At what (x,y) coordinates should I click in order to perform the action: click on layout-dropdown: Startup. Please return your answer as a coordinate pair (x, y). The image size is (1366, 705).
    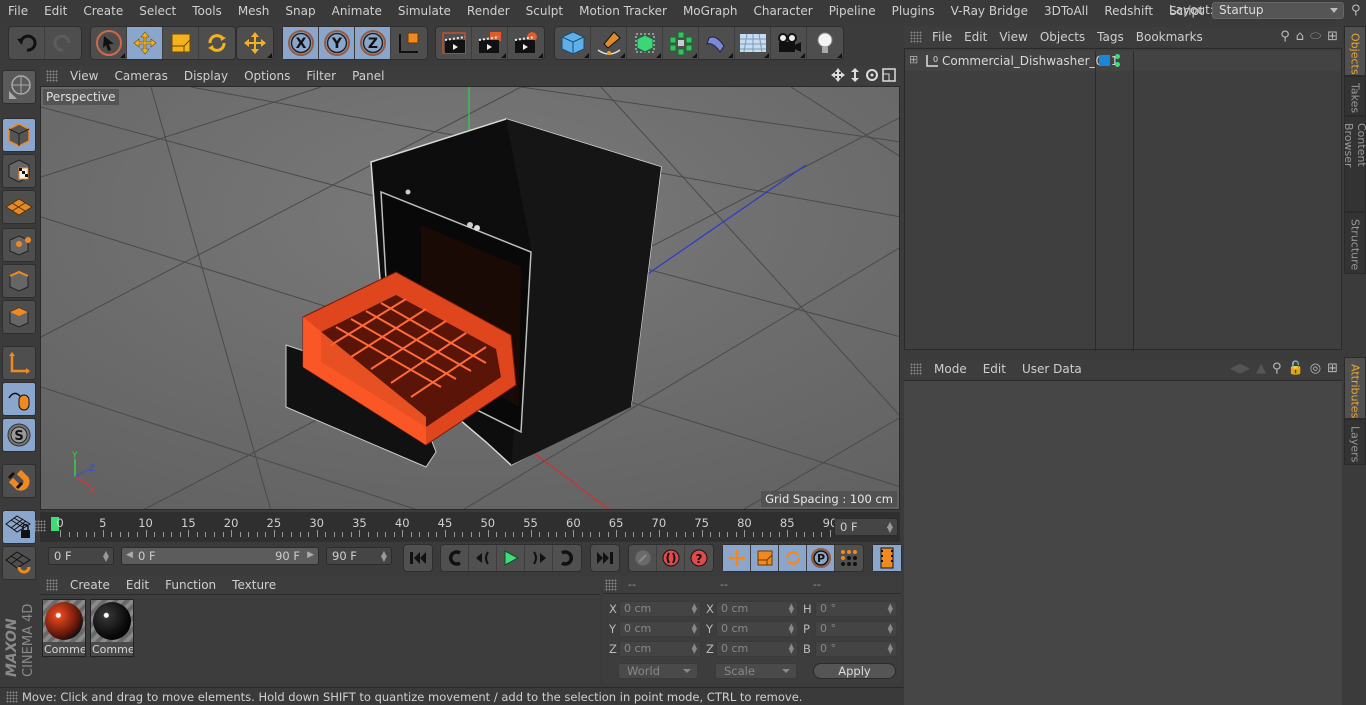
    Looking at the image, I should click on (1278, 10).